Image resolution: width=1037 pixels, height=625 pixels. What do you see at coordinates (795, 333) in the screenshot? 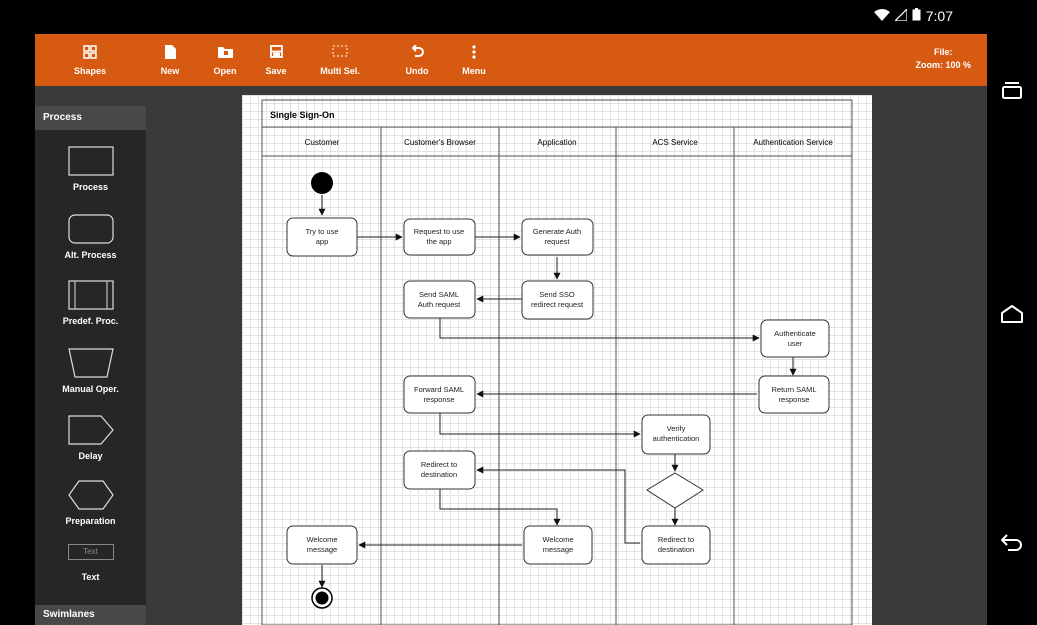
I see `node-label: Authenticate` at bounding box center [795, 333].